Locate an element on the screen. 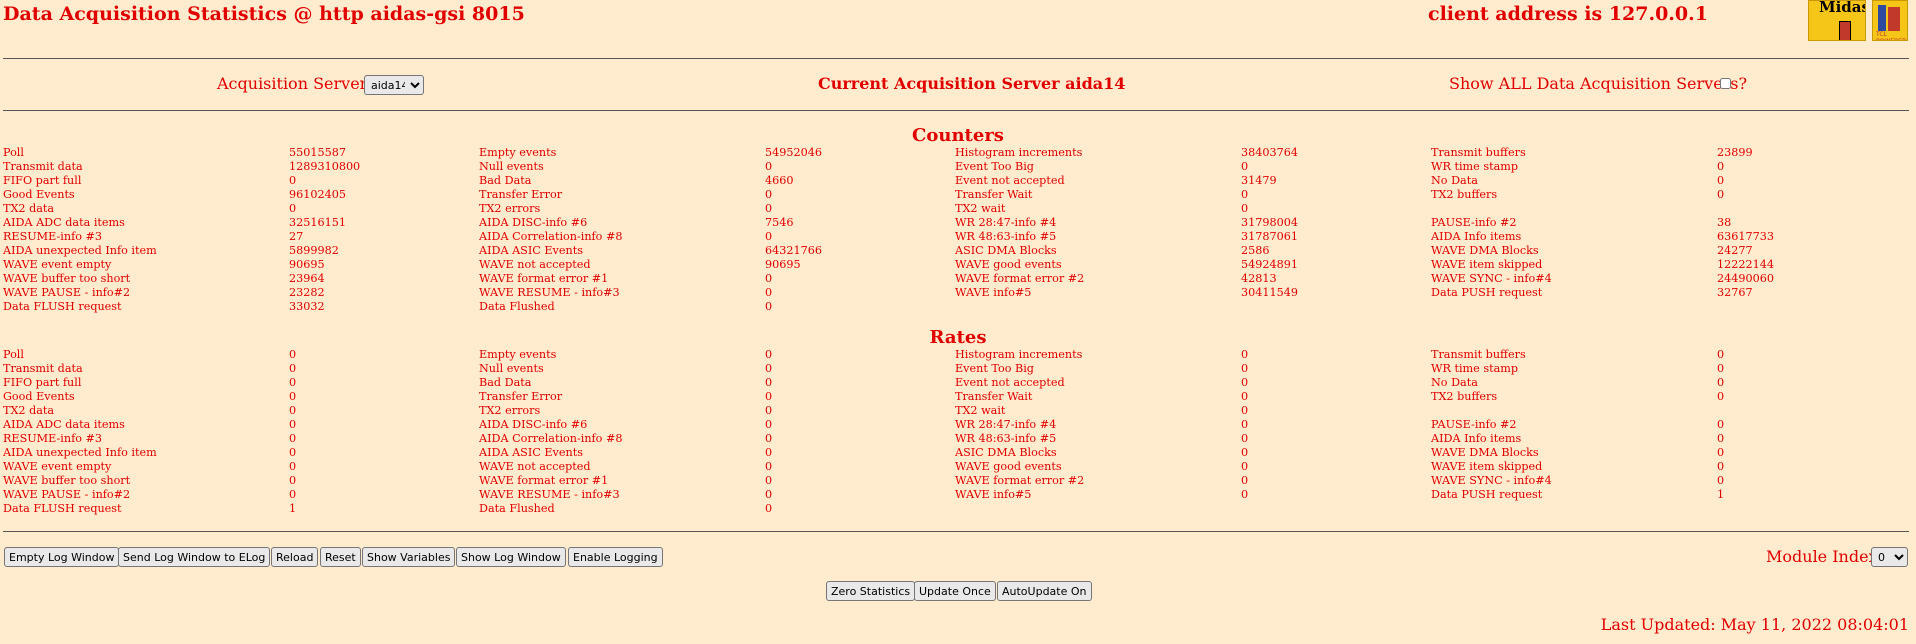  stat-label: WR 28:47-info #4 is located at coordinates (1006, 424).